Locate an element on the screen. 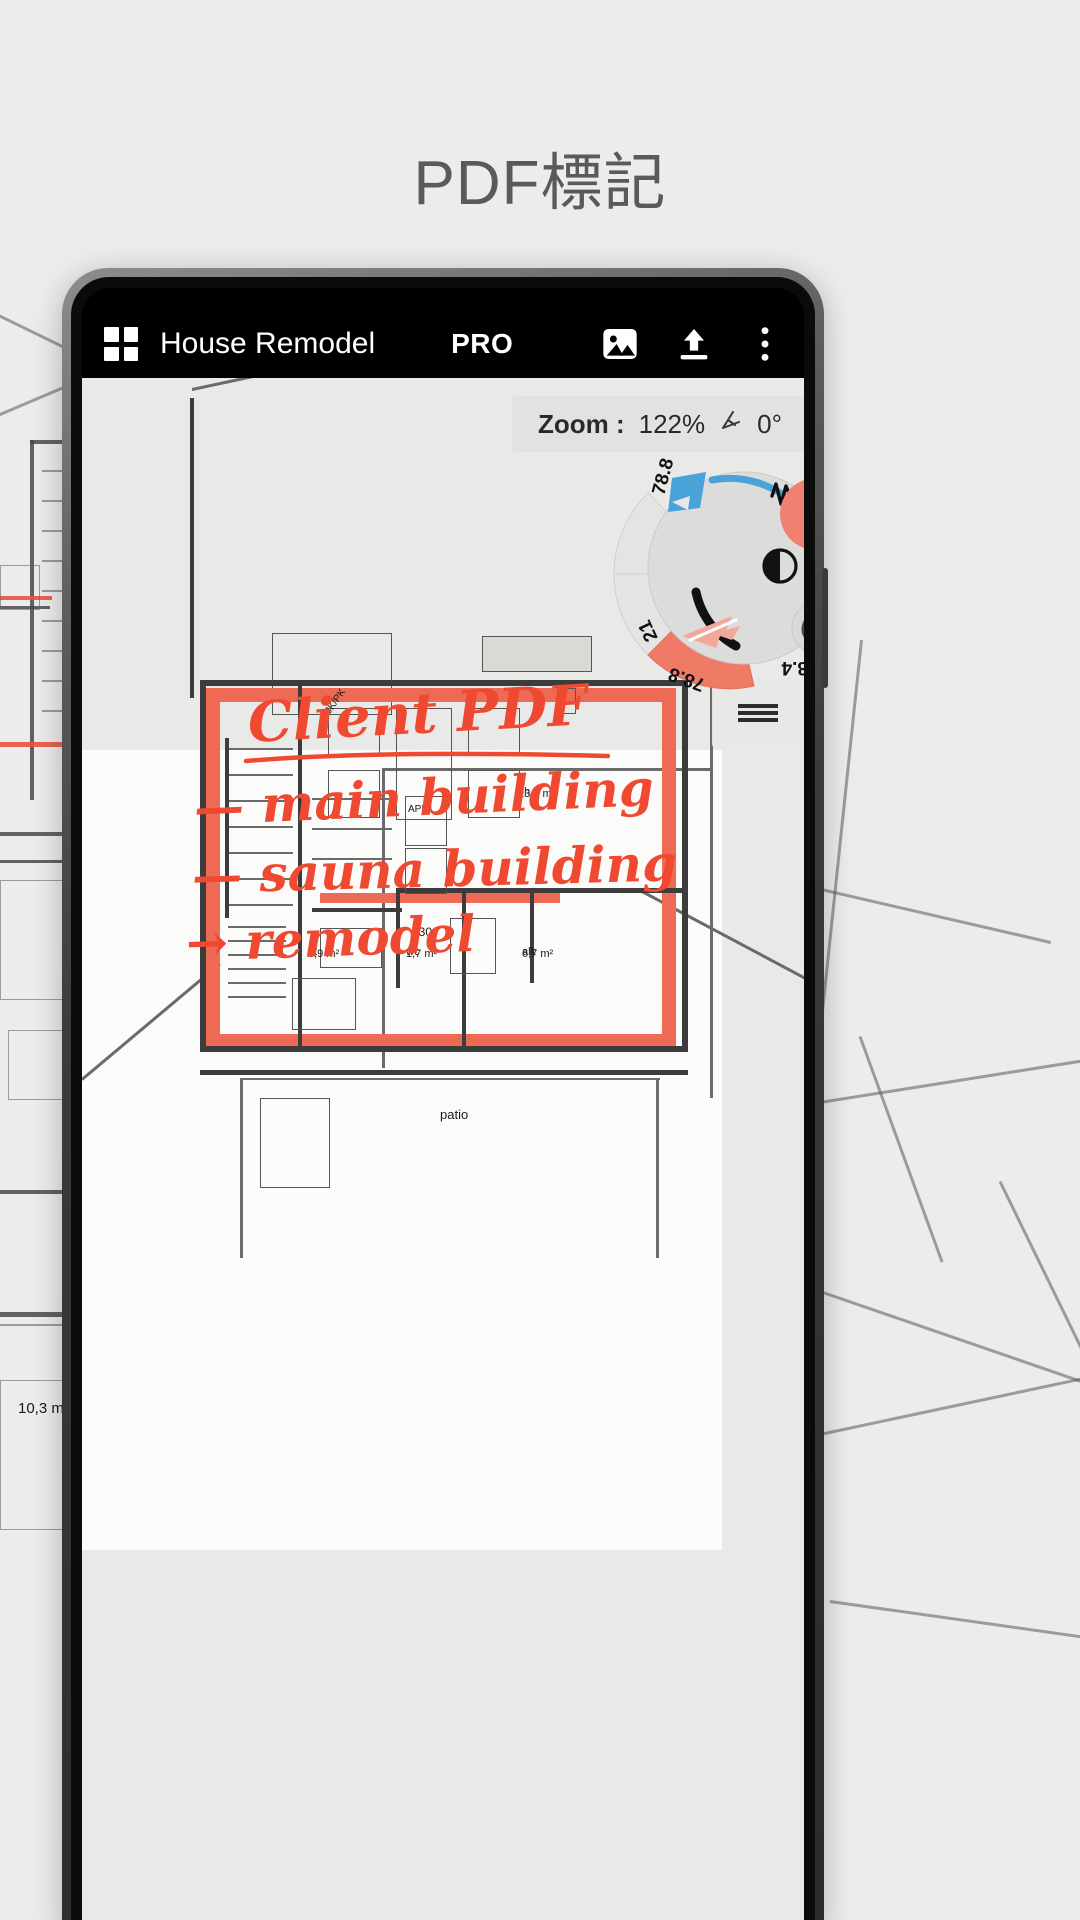 This screenshot has height=1920, width=1080. radial-tool-wheel: 78.8 21 78.8 8.4 is located at coordinates (699, 574).